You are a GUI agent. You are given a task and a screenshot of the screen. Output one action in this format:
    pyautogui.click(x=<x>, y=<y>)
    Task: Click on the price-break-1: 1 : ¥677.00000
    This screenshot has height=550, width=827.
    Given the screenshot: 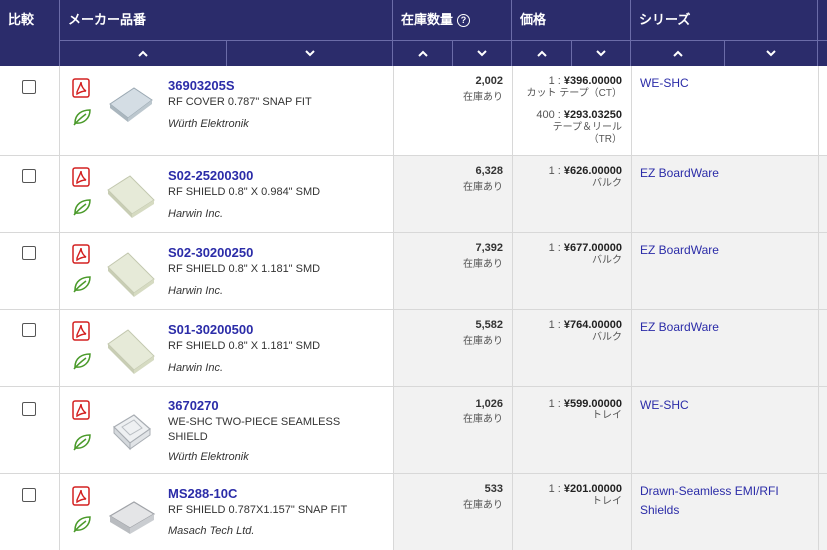 What is the action you would take?
    pyautogui.click(x=585, y=248)
    